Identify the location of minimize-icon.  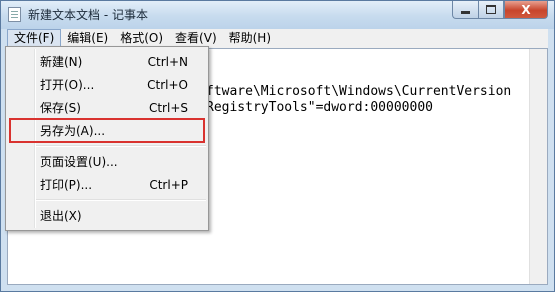
(465, 12).